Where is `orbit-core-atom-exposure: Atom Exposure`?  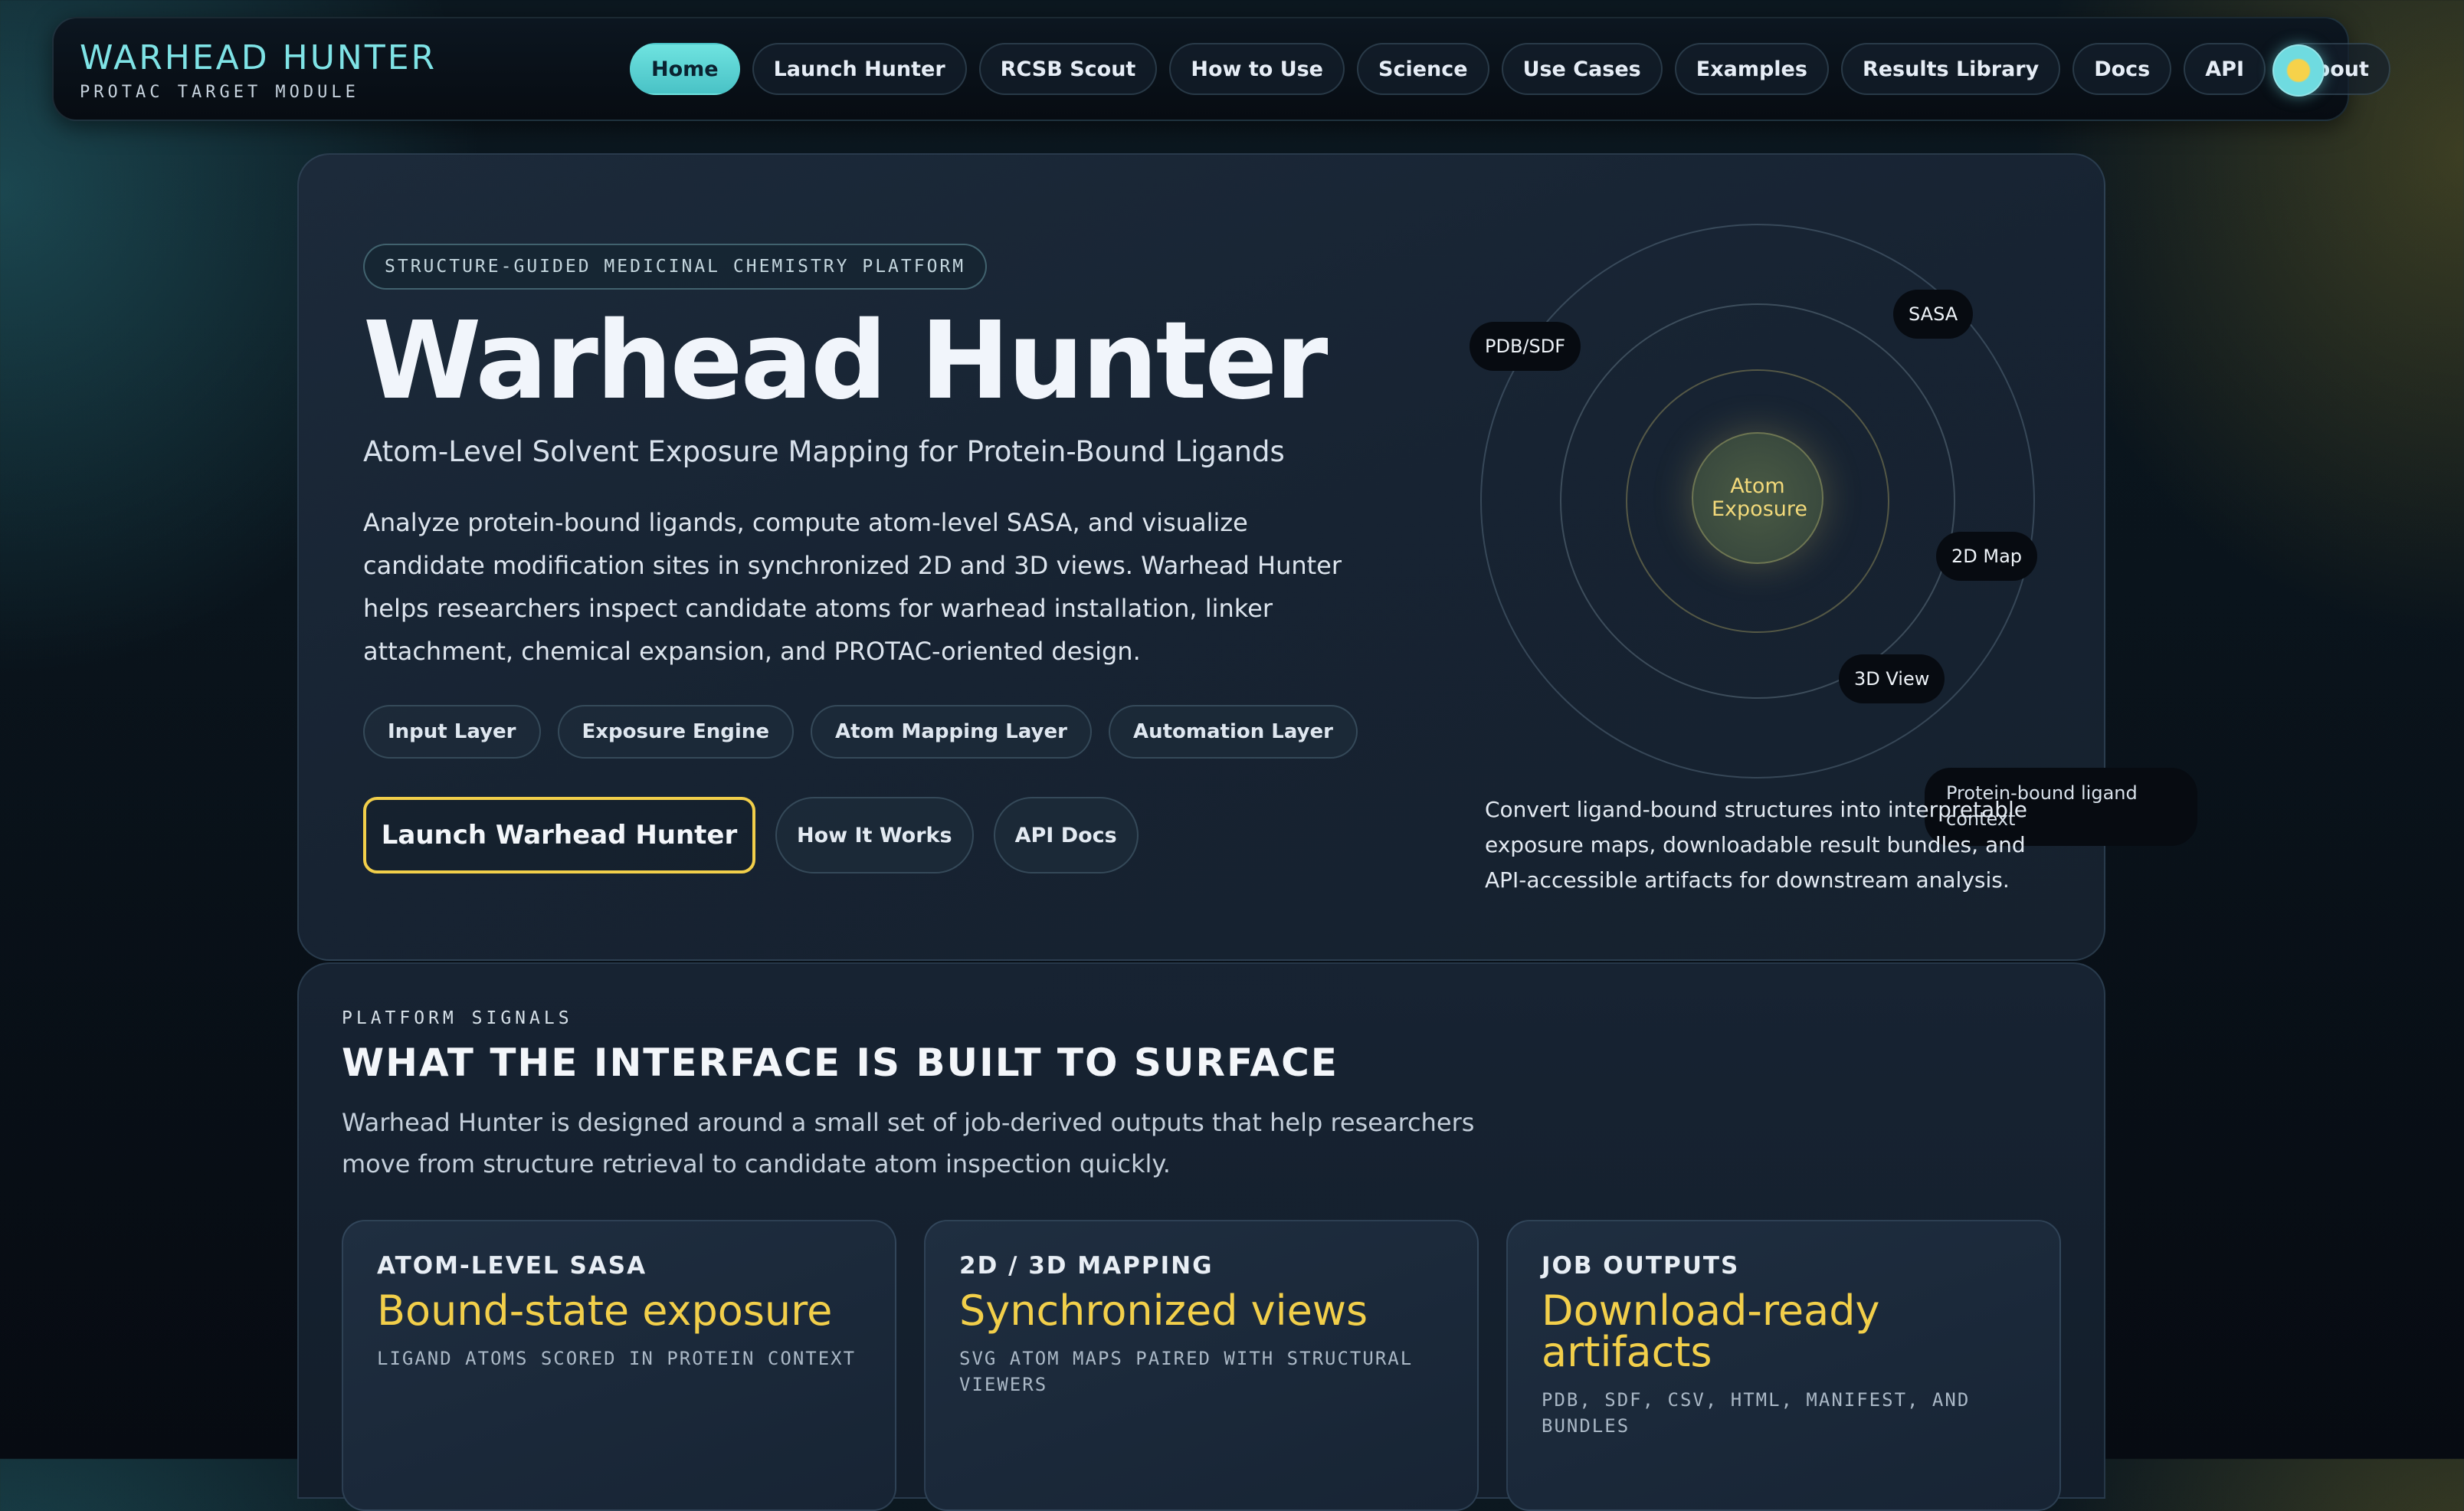
orbit-core-atom-exposure: Atom Exposure is located at coordinates (1757, 498).